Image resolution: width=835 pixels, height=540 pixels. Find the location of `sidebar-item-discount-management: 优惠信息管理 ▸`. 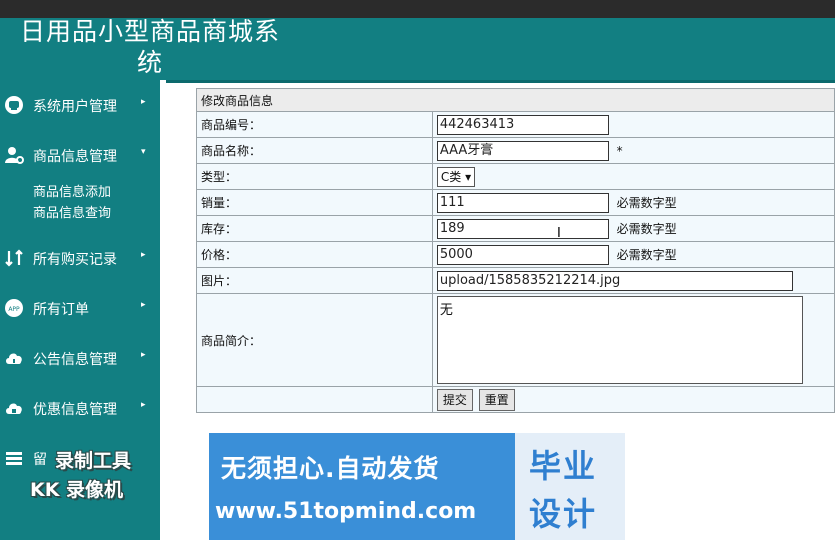

sidebar-item-discount-management: 优惠信息管理 ▸ is located at coordinates (80, 408).